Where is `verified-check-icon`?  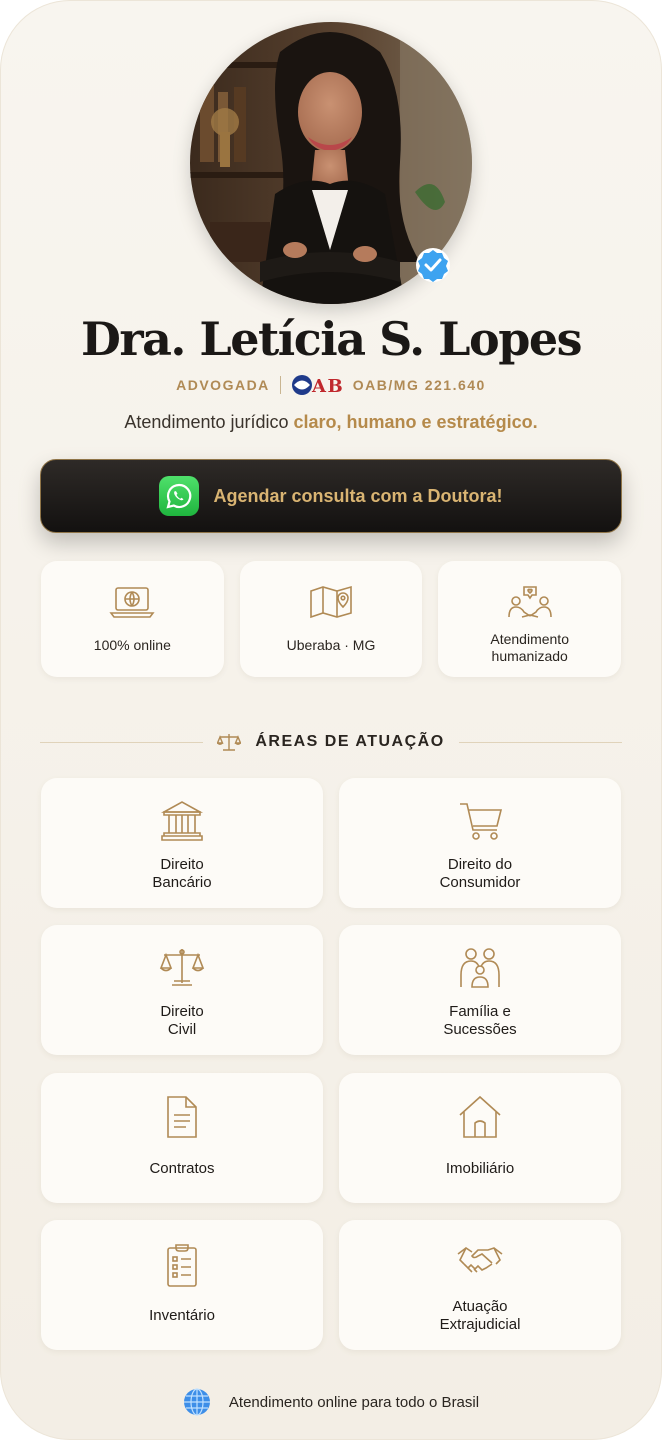
verified-check-icon is located at coordinates (433, 265).